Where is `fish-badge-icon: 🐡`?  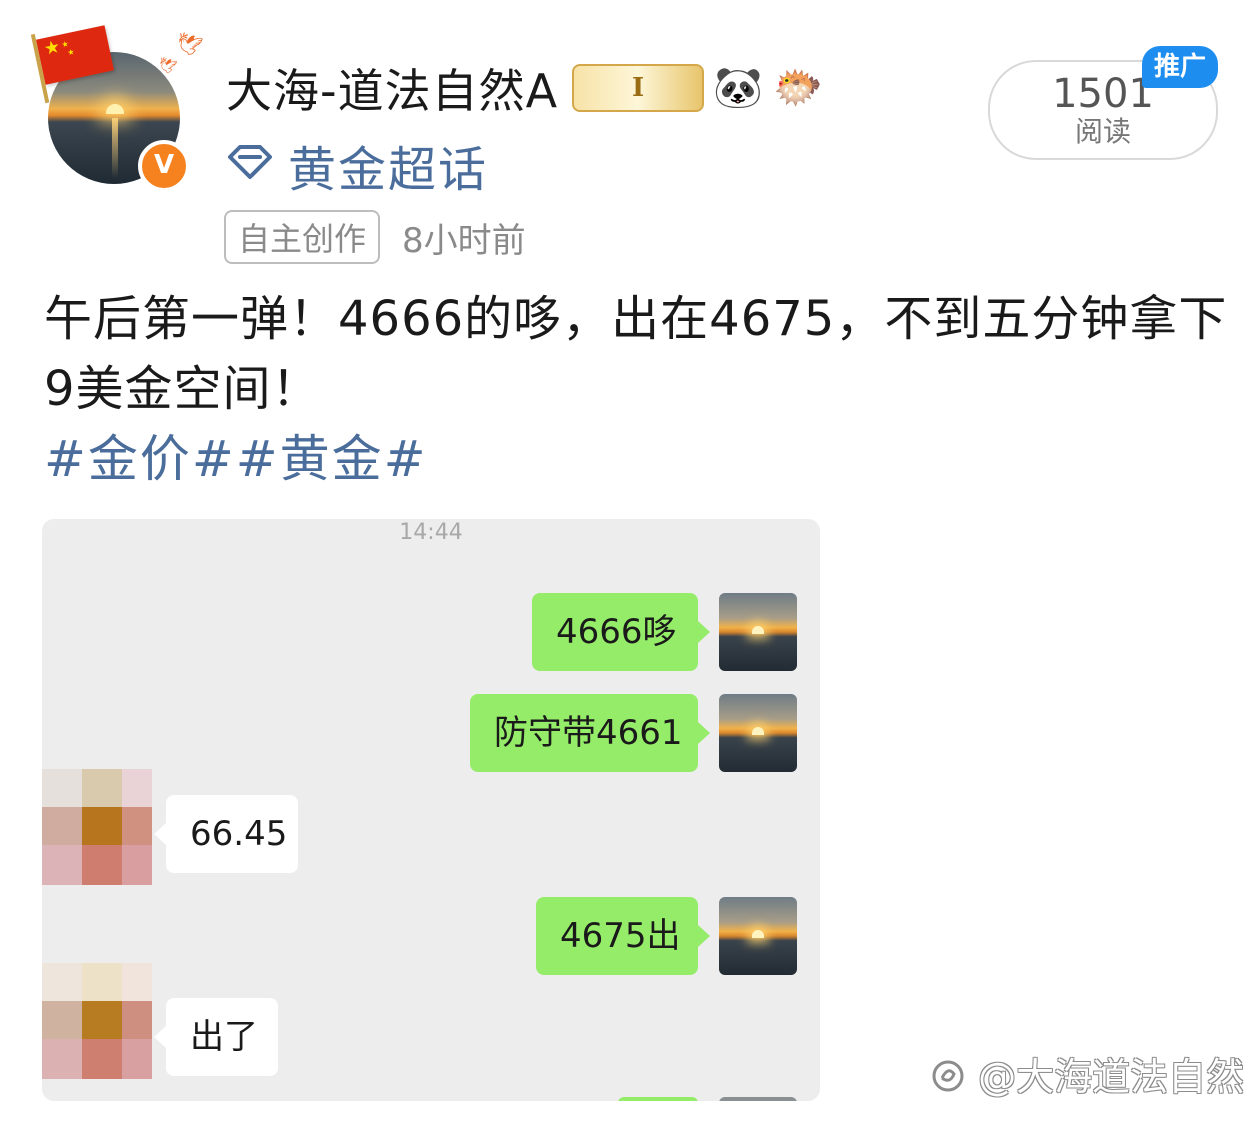 fish-badge-icon: 🐡 is located at coordinates (798, 88).